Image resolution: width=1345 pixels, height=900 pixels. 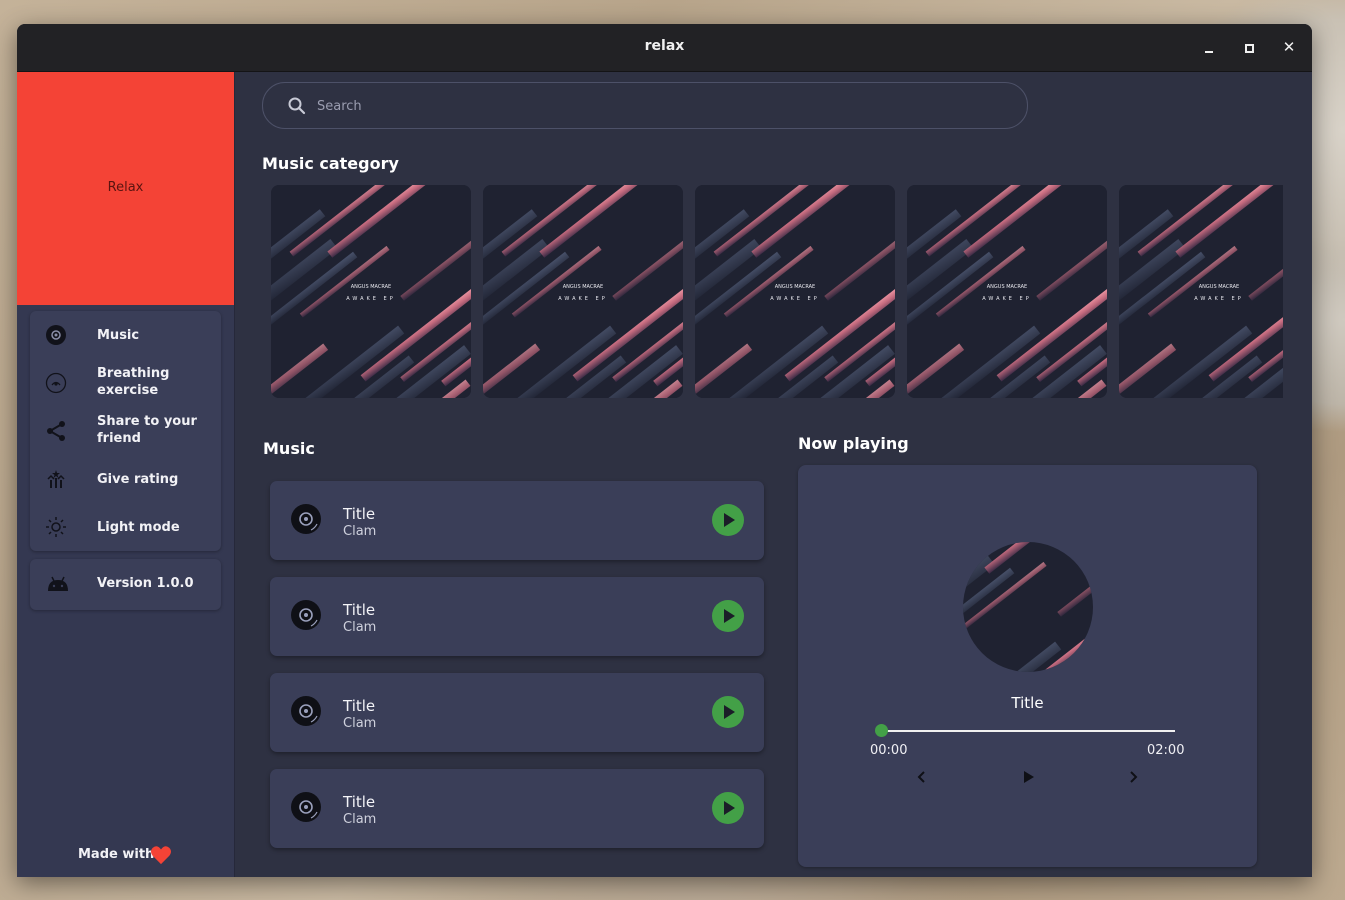 I want to click on close-button: ✕, so click(x=1289, y=48).